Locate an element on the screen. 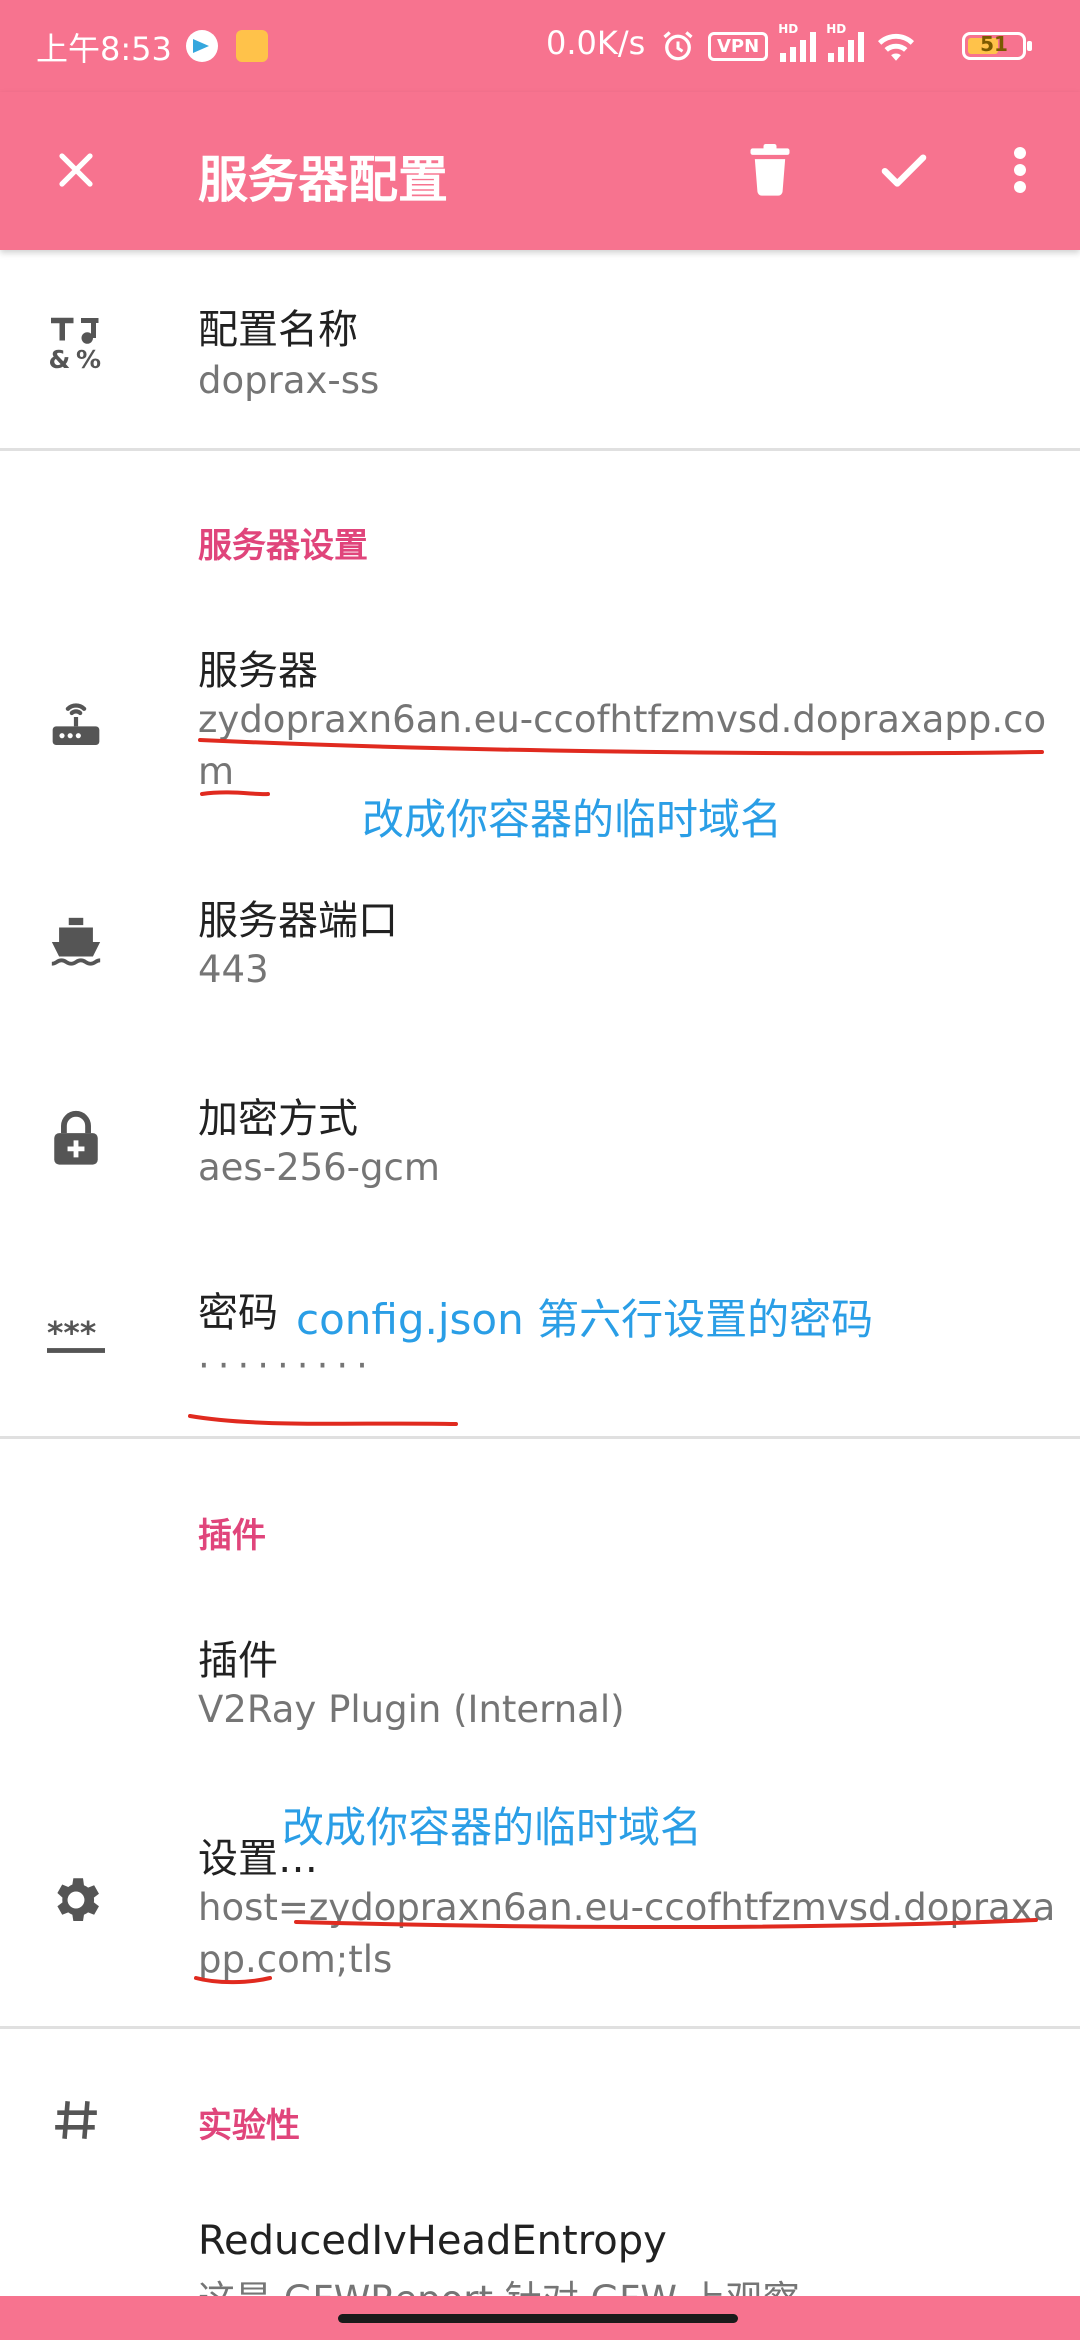 The width and height of the screenshot is (1080, 2340). navigation-bar is located at coordinates (540, 2318).